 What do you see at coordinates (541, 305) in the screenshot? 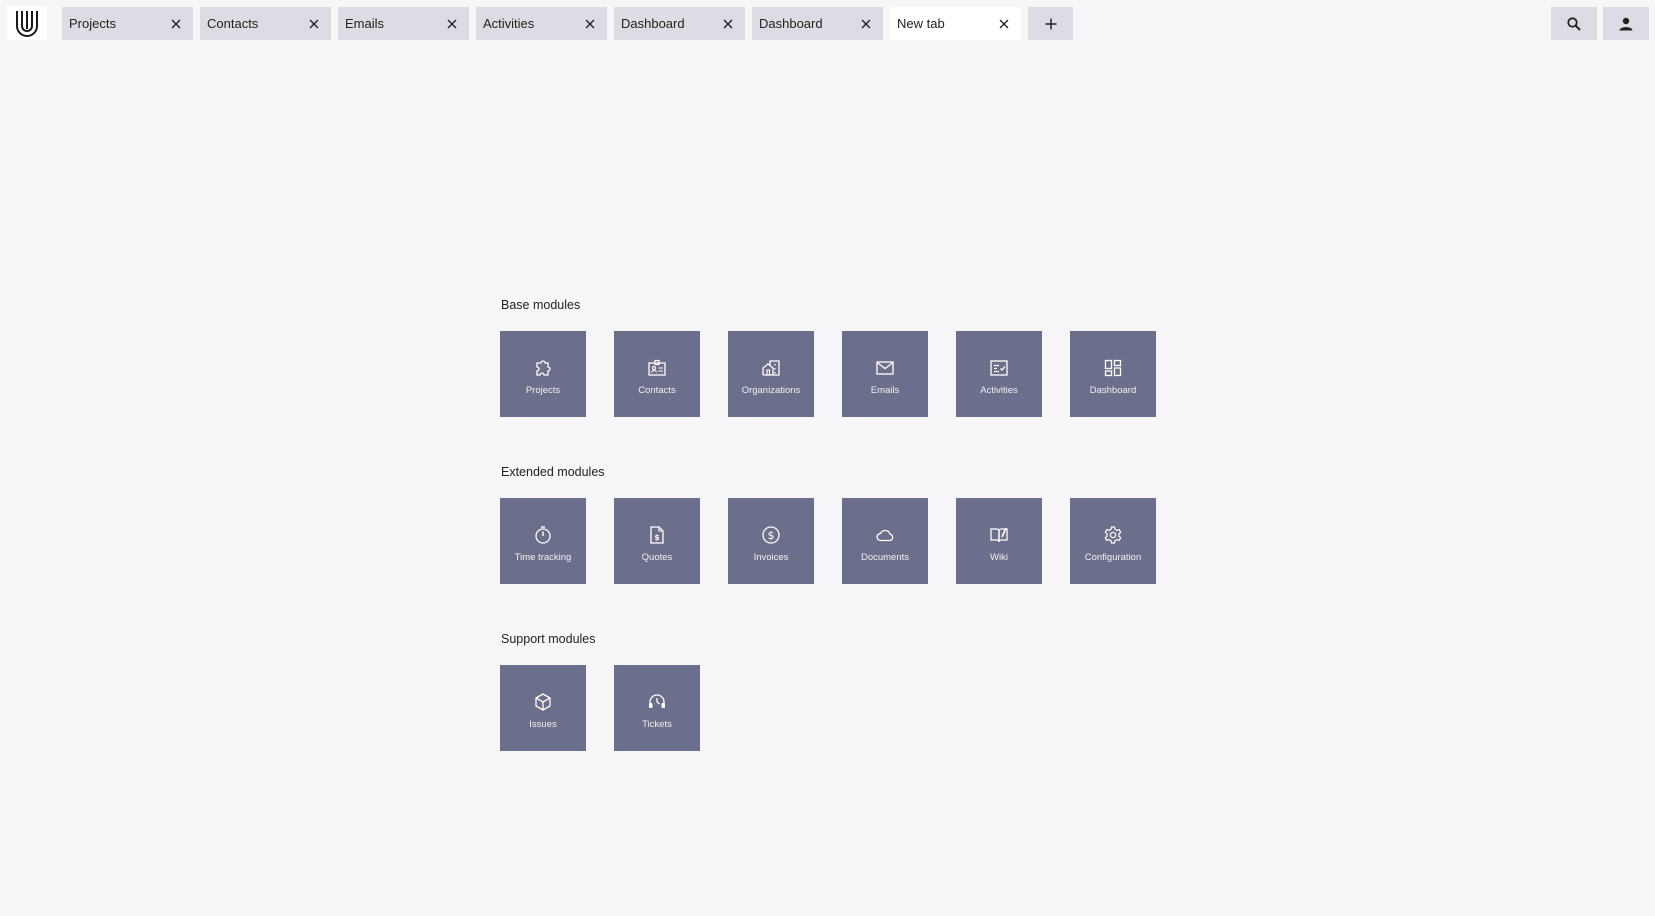
I see `section-title-base: Base modules` at bounding box center [541, 305].